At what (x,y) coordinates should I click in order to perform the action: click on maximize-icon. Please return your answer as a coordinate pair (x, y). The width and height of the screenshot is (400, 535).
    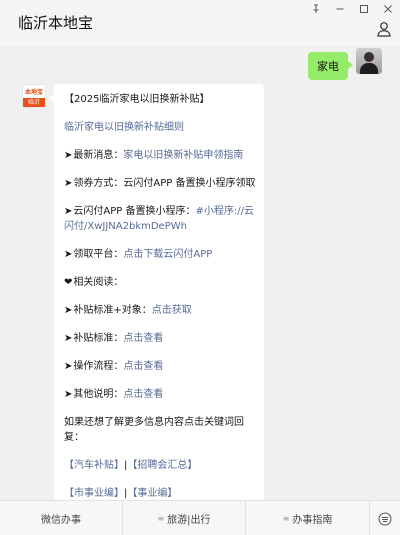
    Looking at the image, I should click on (364, 9).